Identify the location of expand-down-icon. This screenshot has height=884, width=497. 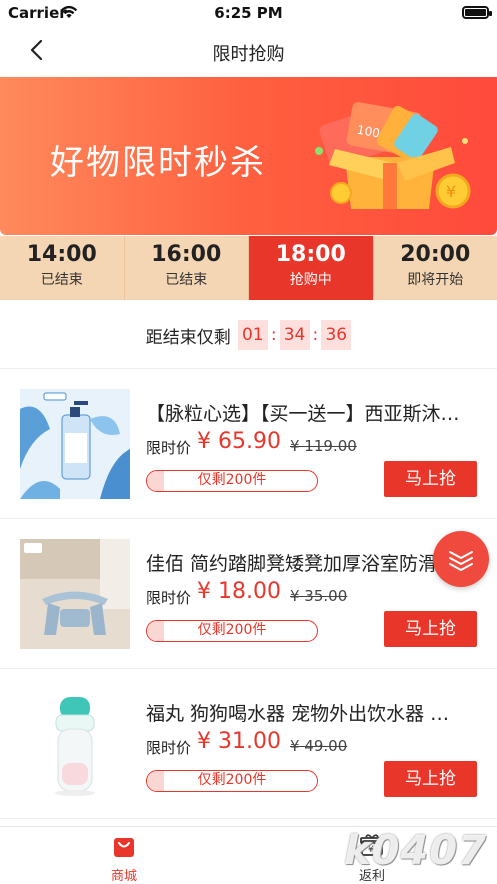
(461, 559).